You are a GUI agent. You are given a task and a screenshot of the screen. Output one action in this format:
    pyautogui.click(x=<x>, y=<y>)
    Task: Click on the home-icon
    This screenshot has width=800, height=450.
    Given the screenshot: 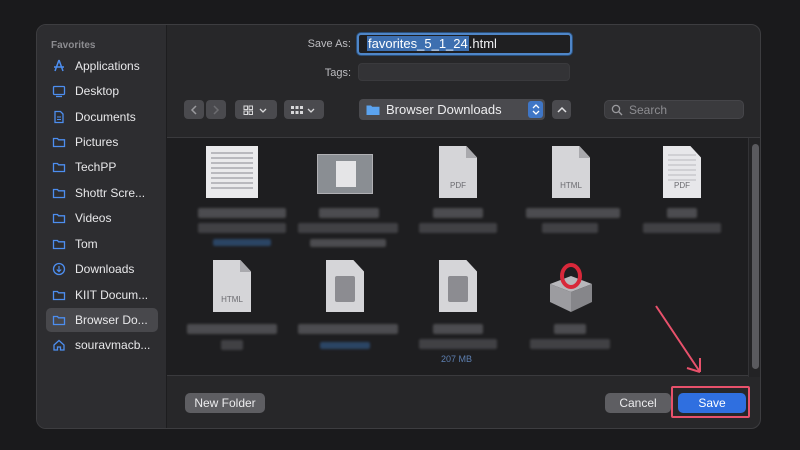 What is the action you would take?
    pyautogui.click(x=59, y=345)
    